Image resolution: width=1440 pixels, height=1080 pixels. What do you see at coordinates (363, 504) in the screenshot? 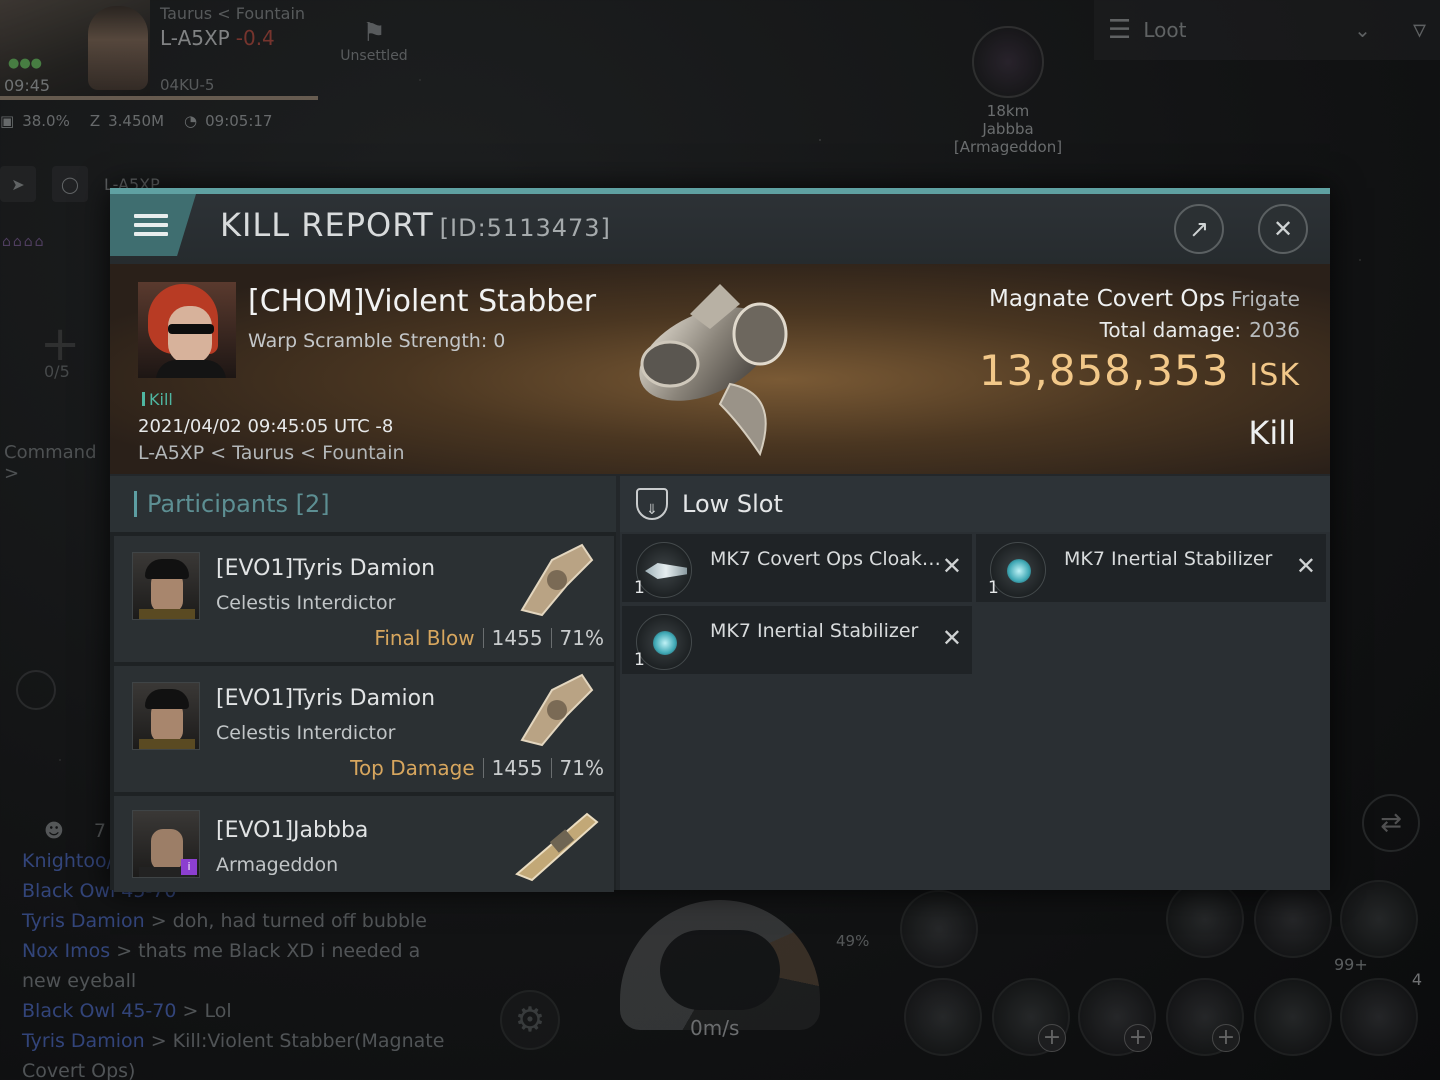
I see `participants-header: Participants [2]` at bounding box center [363, 504].